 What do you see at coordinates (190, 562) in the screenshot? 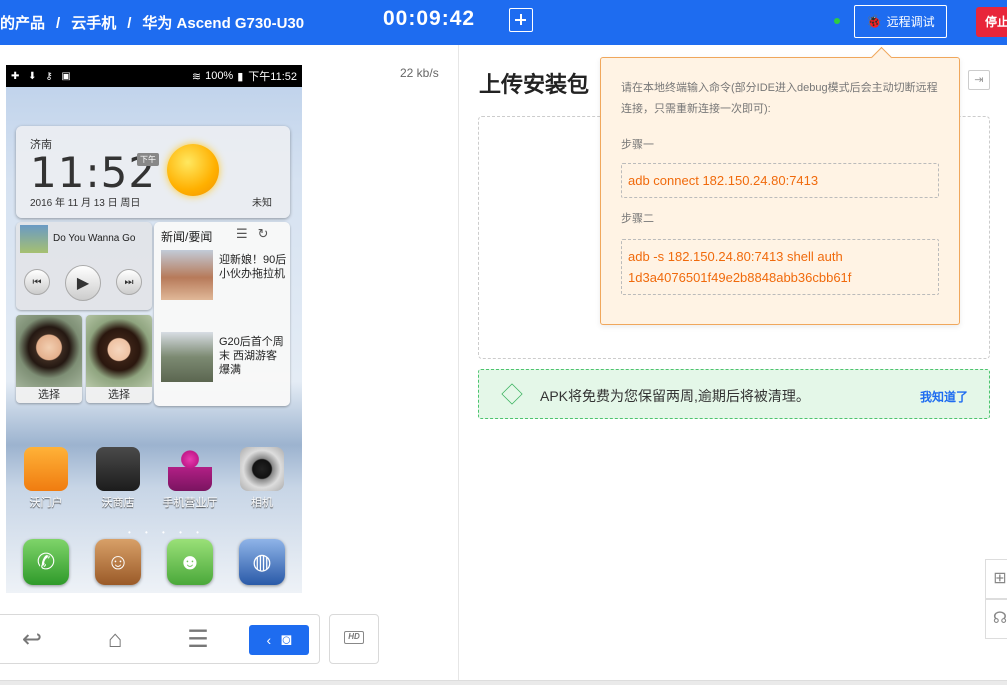
I see `messages-icon: ☻` at bounding box center [190, 562].